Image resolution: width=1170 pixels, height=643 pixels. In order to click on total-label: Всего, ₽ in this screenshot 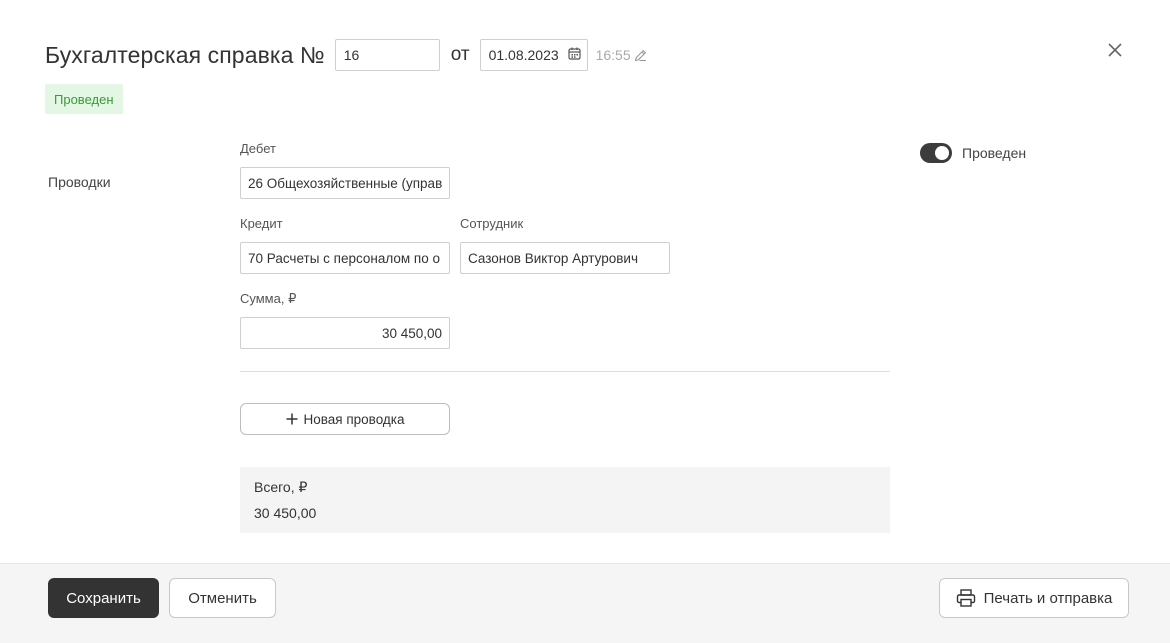, I will do `click(281, 487)`.